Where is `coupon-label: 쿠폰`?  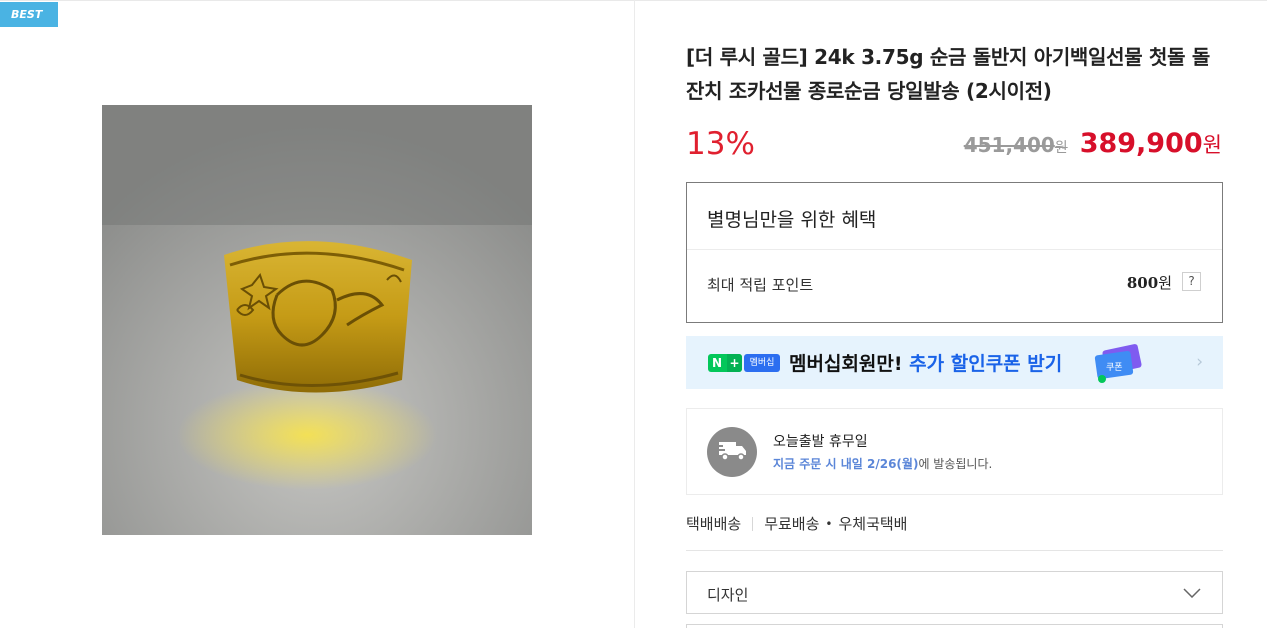
coupon-label: 쿠폰 is located at coordinates (1114, 367).